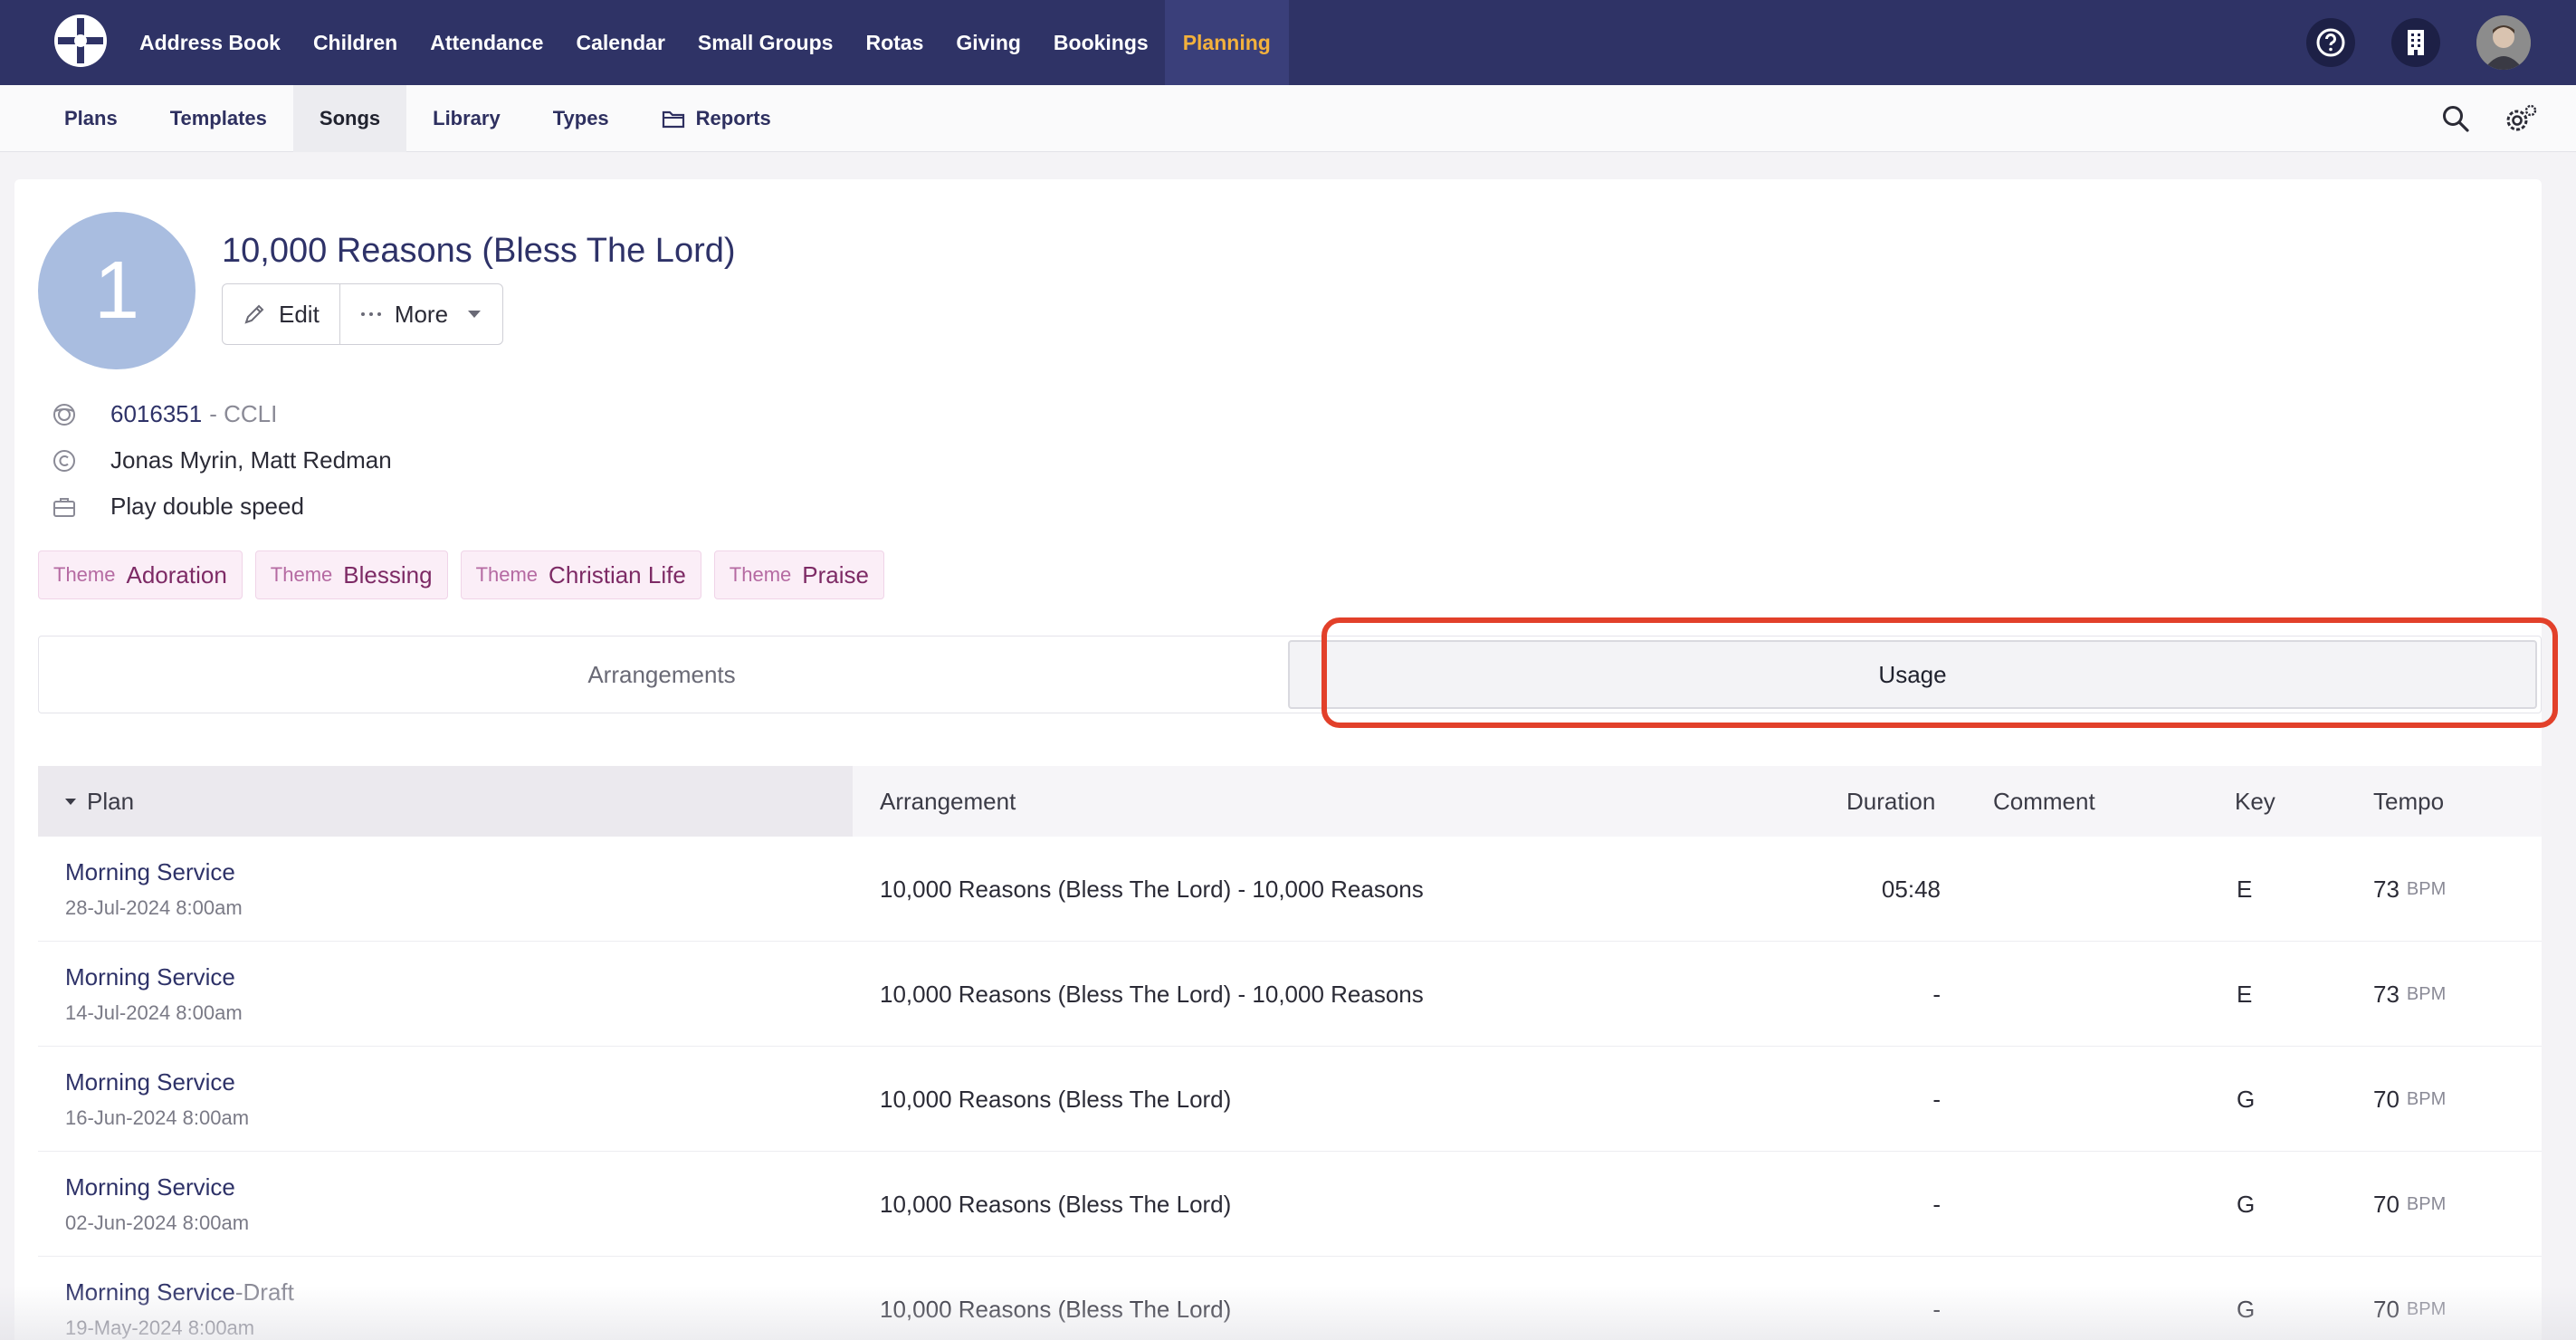  Describe the element at coordinates (835, 574) in the screenshot. I see `tag-value: Praise` at that location.